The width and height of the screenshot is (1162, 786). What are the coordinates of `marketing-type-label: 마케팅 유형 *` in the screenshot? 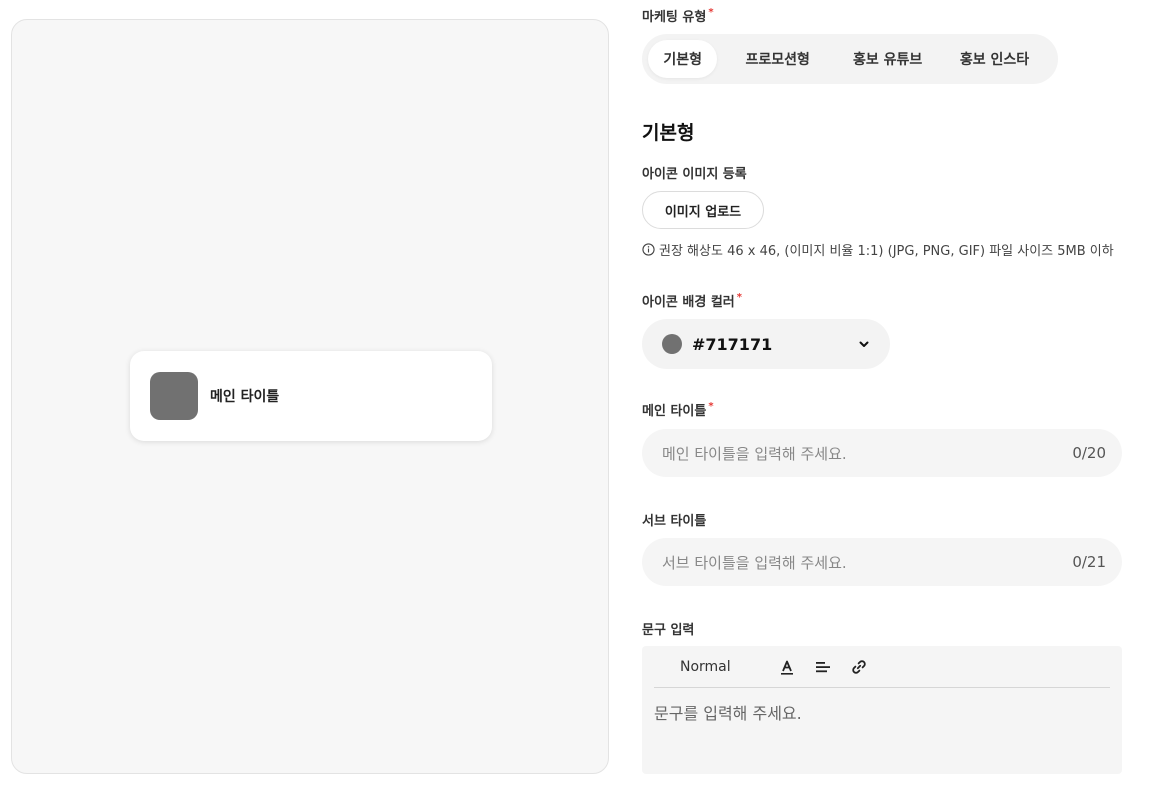 It's located at (678, 16).